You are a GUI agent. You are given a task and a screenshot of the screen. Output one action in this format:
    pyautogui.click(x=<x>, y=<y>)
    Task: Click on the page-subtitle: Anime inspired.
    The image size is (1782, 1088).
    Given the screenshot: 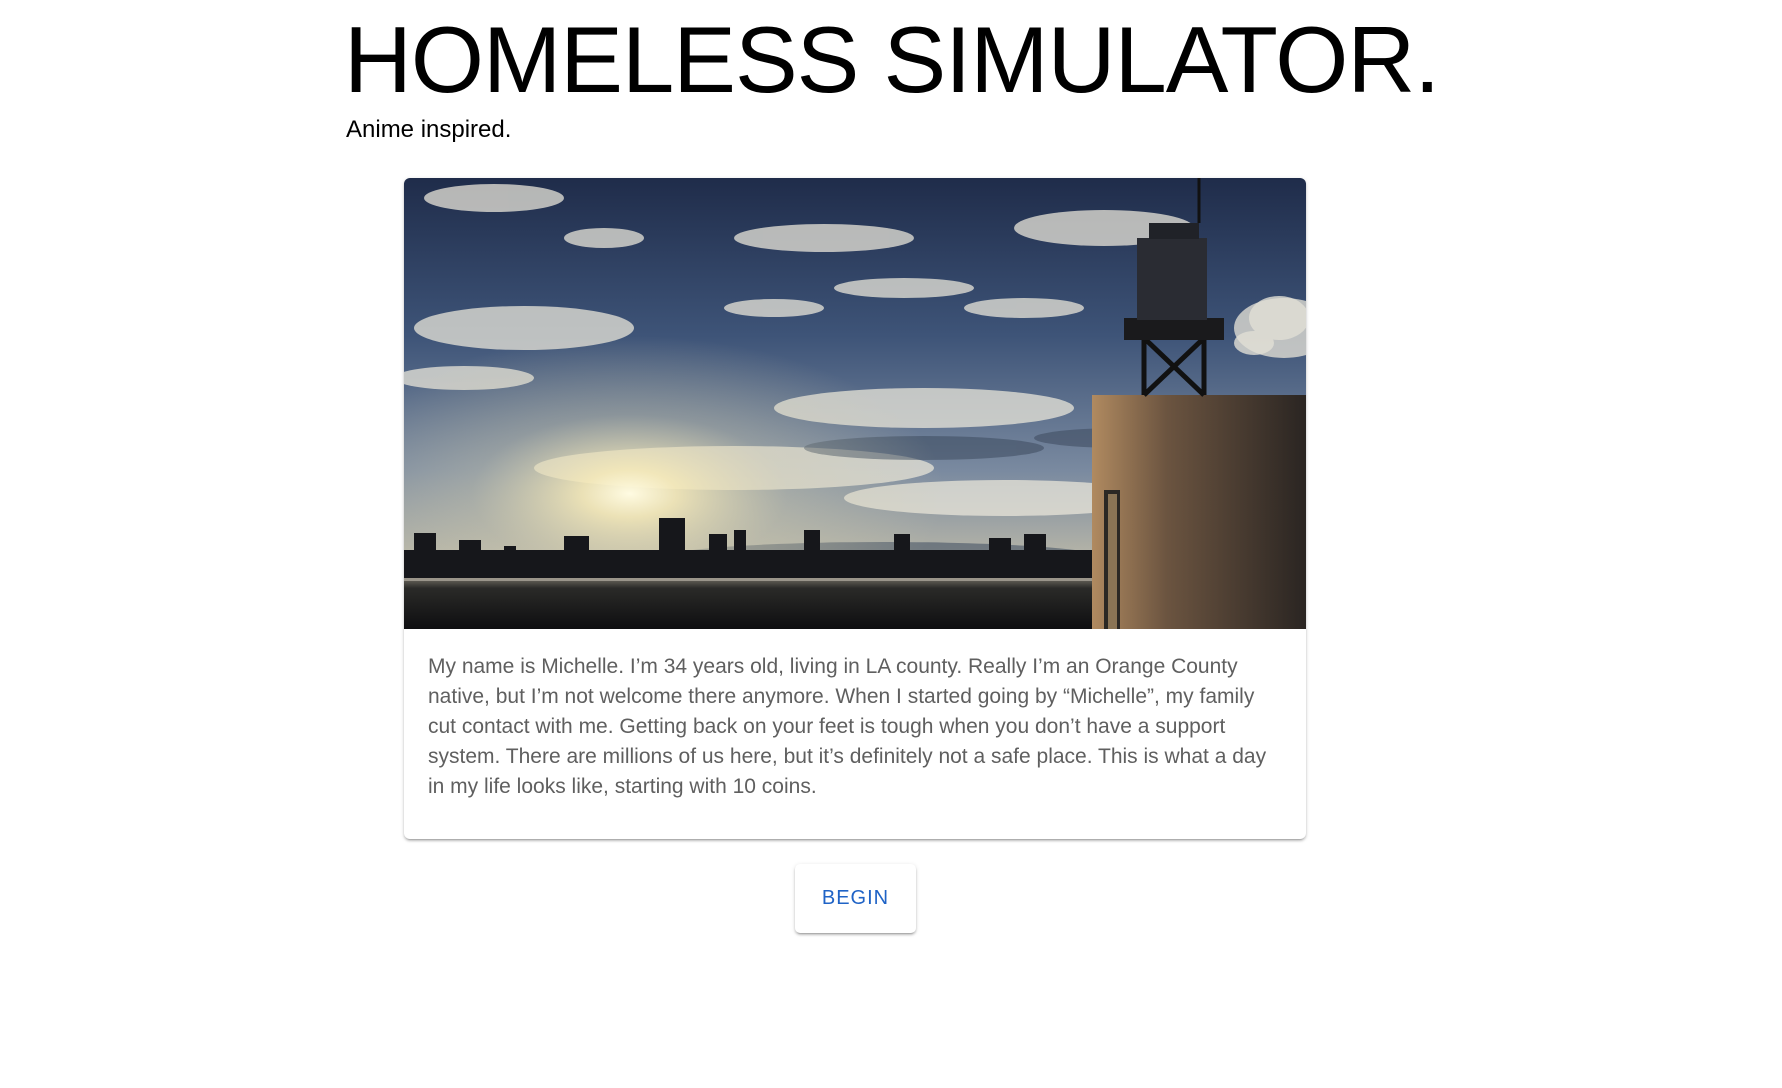 What is the action you would take?
    pyautogui.click(x=429, y=129)
    